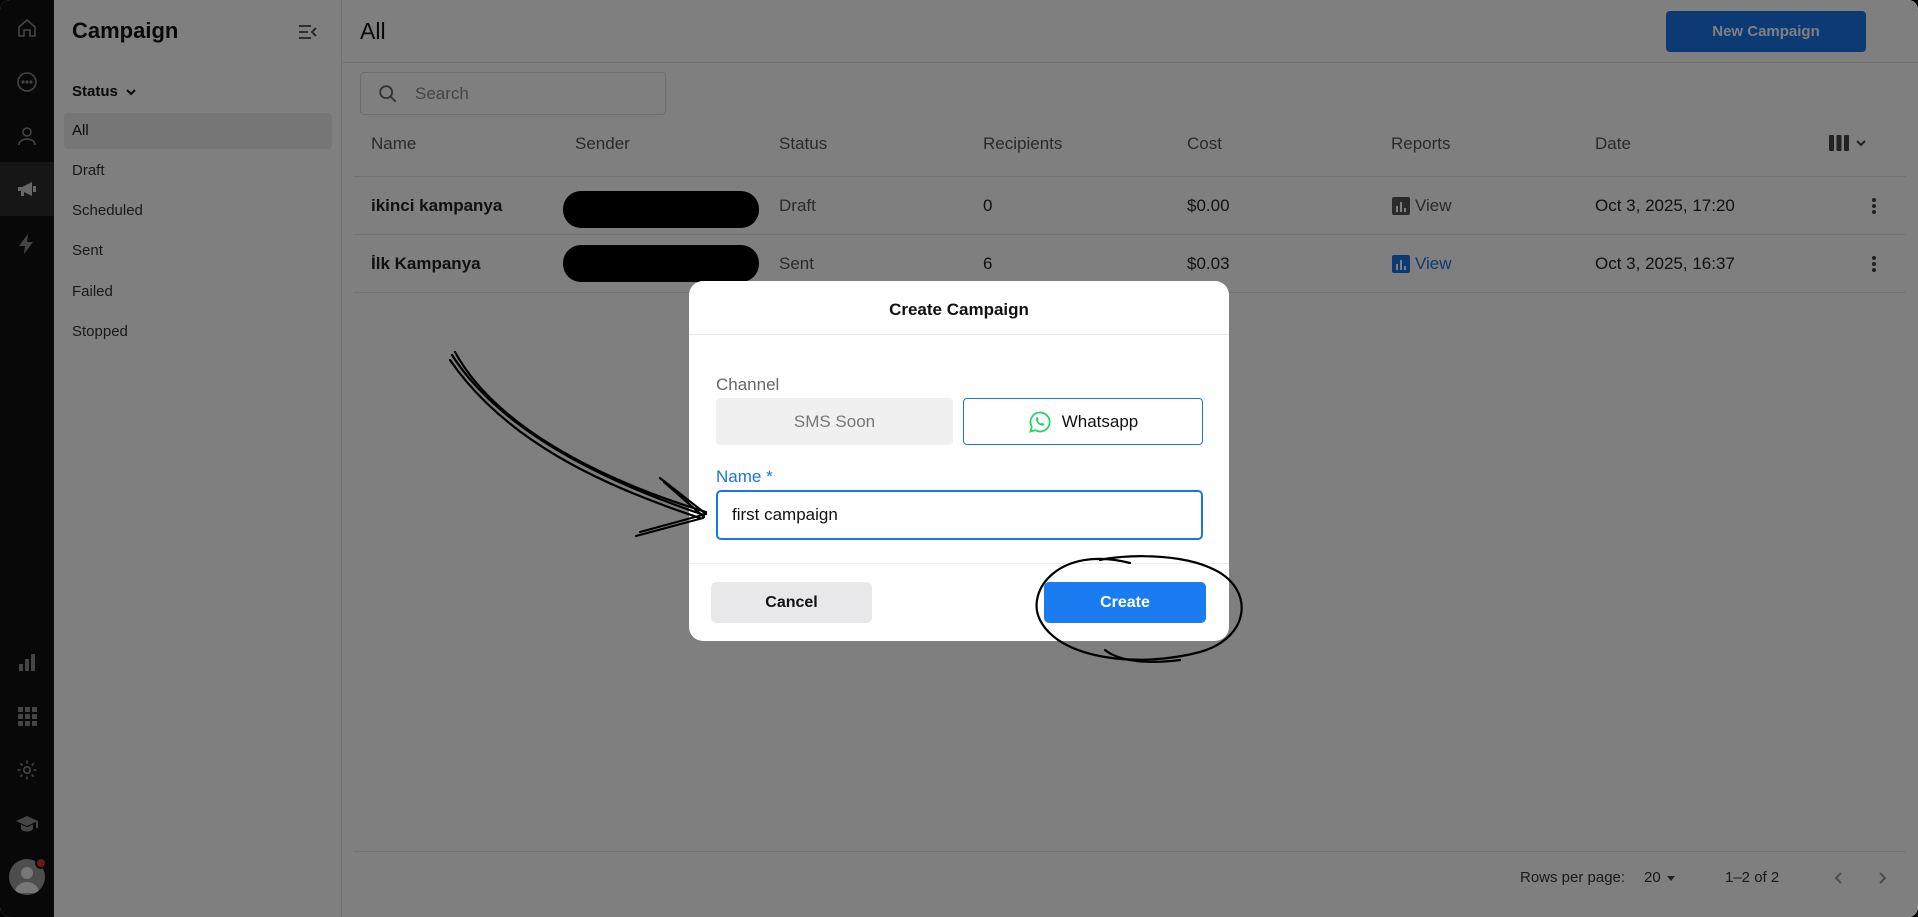 The height and width of the screenshot is (917, 1918). What do you see at coordinates (1100, 421) in the screenshot?
I see `whatsapp-option-label: Whatsapp` at bounding box center [1100, 421].